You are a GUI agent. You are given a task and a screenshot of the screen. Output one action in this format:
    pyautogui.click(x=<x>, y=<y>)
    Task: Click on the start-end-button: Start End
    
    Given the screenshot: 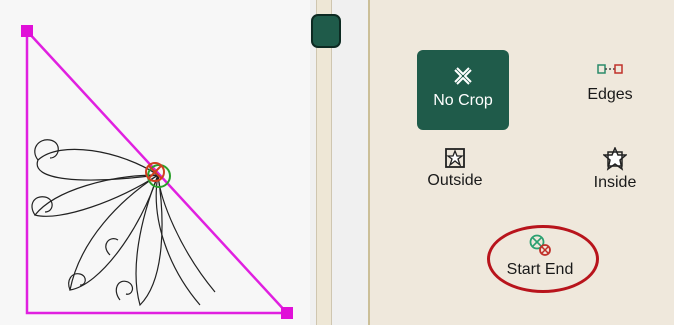 What is the action you would take?
    pyautogui.click(x=540, y=255)
    